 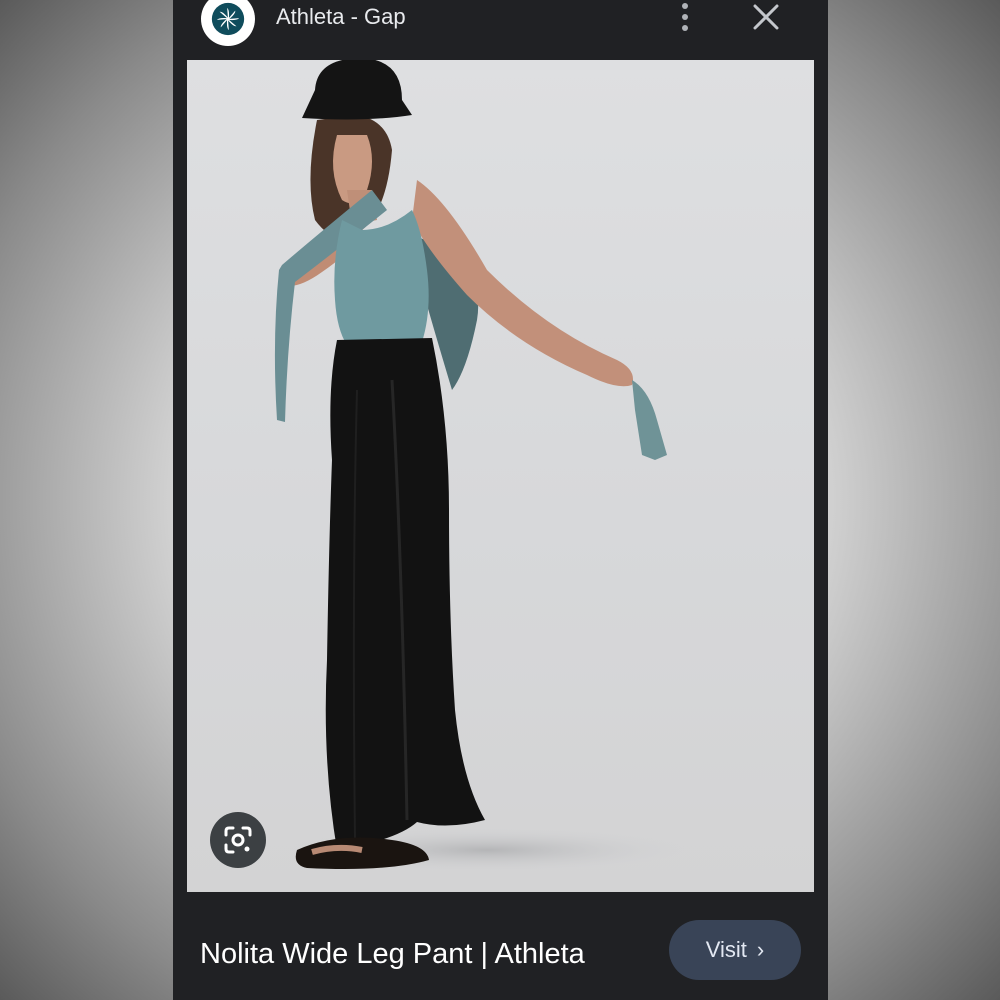 I want to click on visual-search-button, so click(x=238, y=840).